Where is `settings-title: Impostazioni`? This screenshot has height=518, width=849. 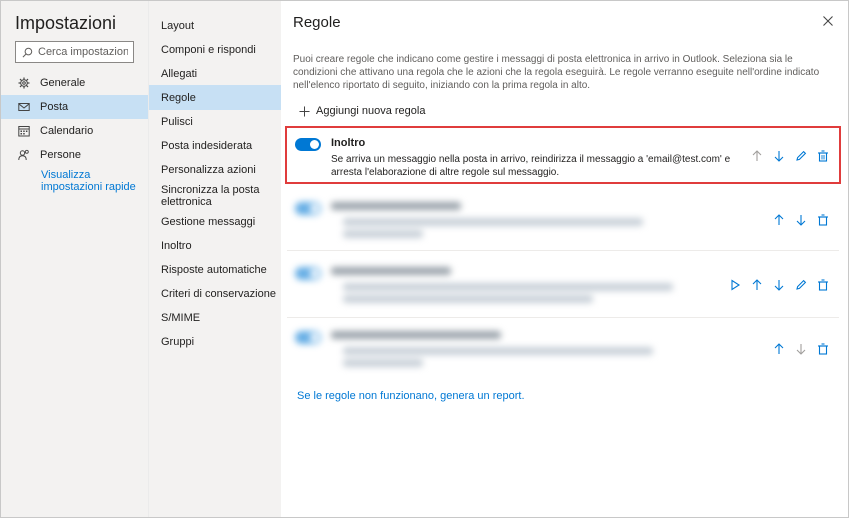
settings-title: Impostazioni is located at coordinates (66, 23).